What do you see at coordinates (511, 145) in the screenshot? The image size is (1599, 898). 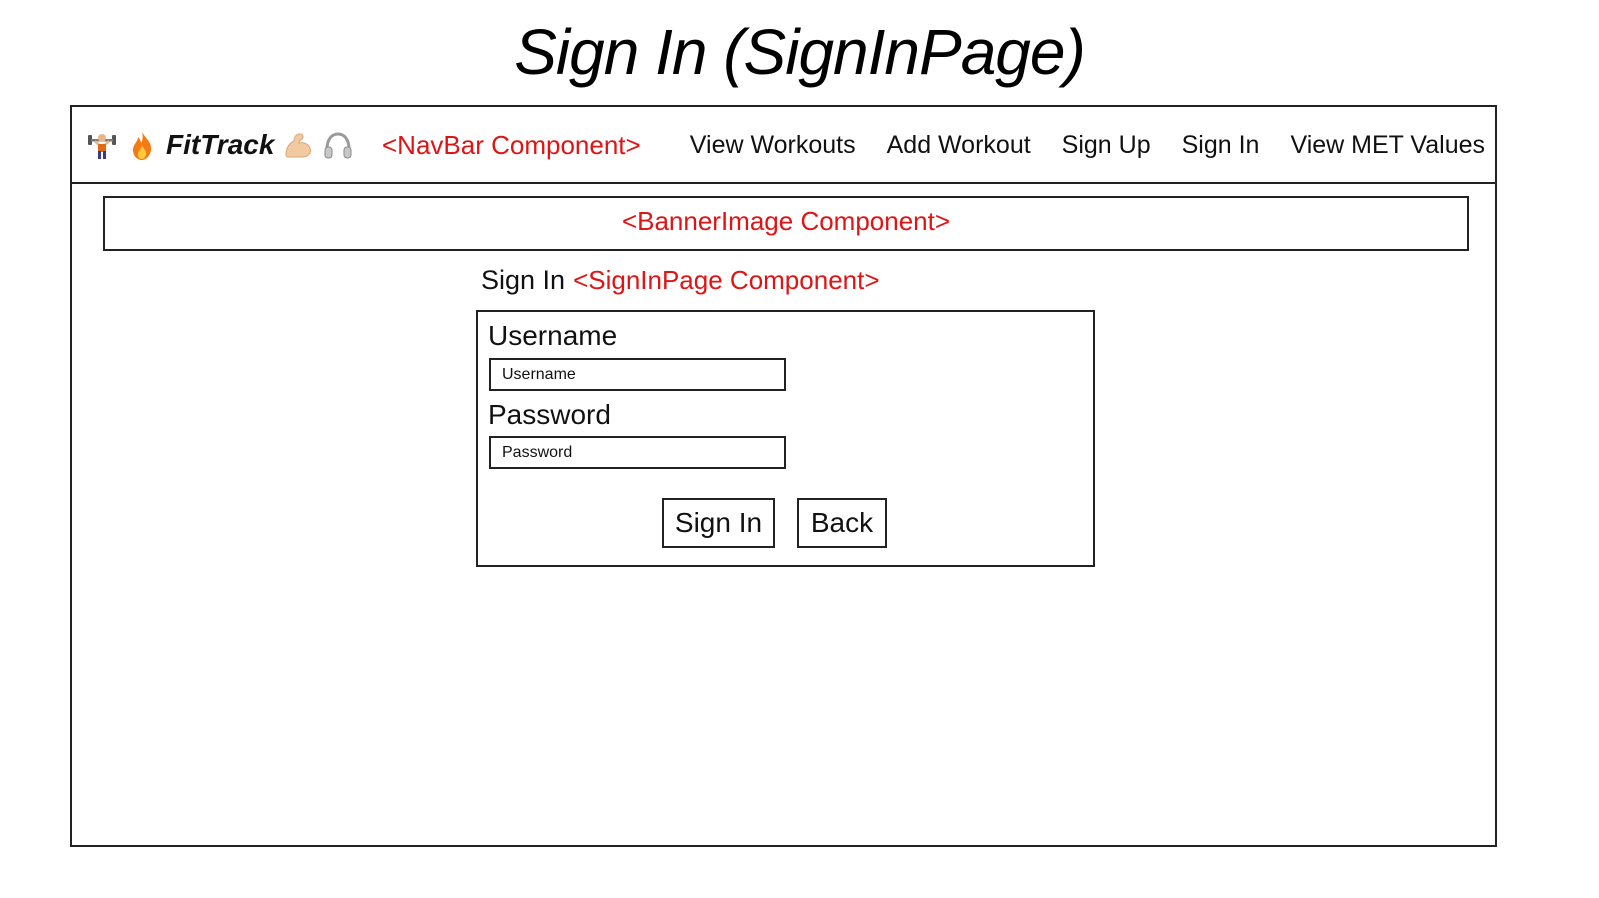 I see `navbar-component-annotation: <NavBar Component>` at bounding box center [511, 145].